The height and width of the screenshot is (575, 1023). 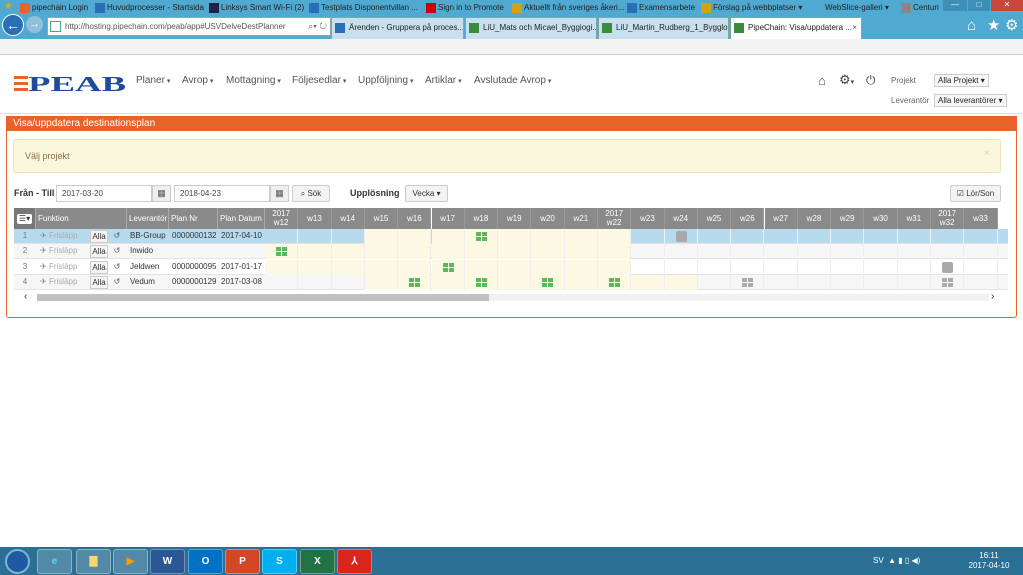 I want to click on menu-planer: Planer ▾, so click(x=153, y=80).